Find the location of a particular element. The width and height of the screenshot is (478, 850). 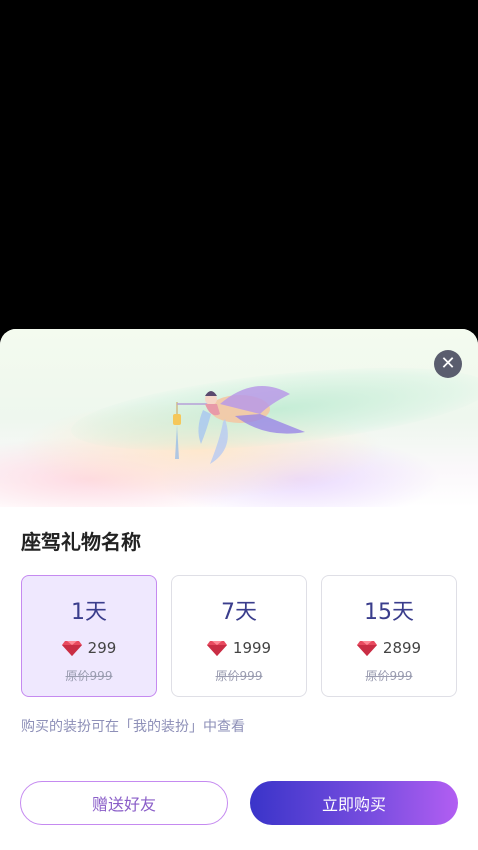

purchase-note: 购买的装扮可在「我的装扮」中查看 is located at coordinates (133, 727).